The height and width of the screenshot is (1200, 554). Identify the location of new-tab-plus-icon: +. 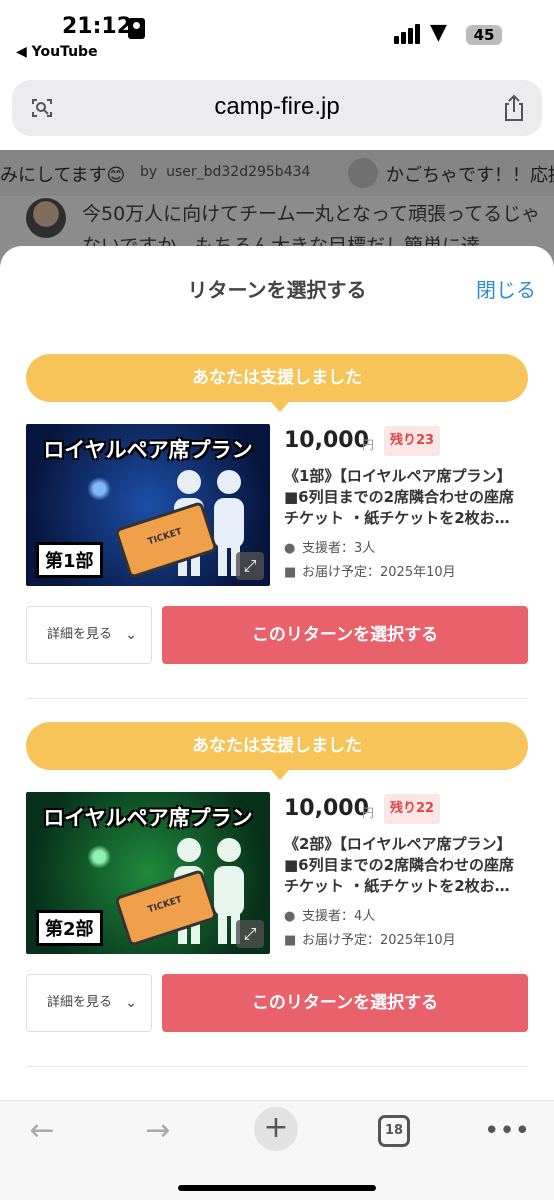
(276, 1129).